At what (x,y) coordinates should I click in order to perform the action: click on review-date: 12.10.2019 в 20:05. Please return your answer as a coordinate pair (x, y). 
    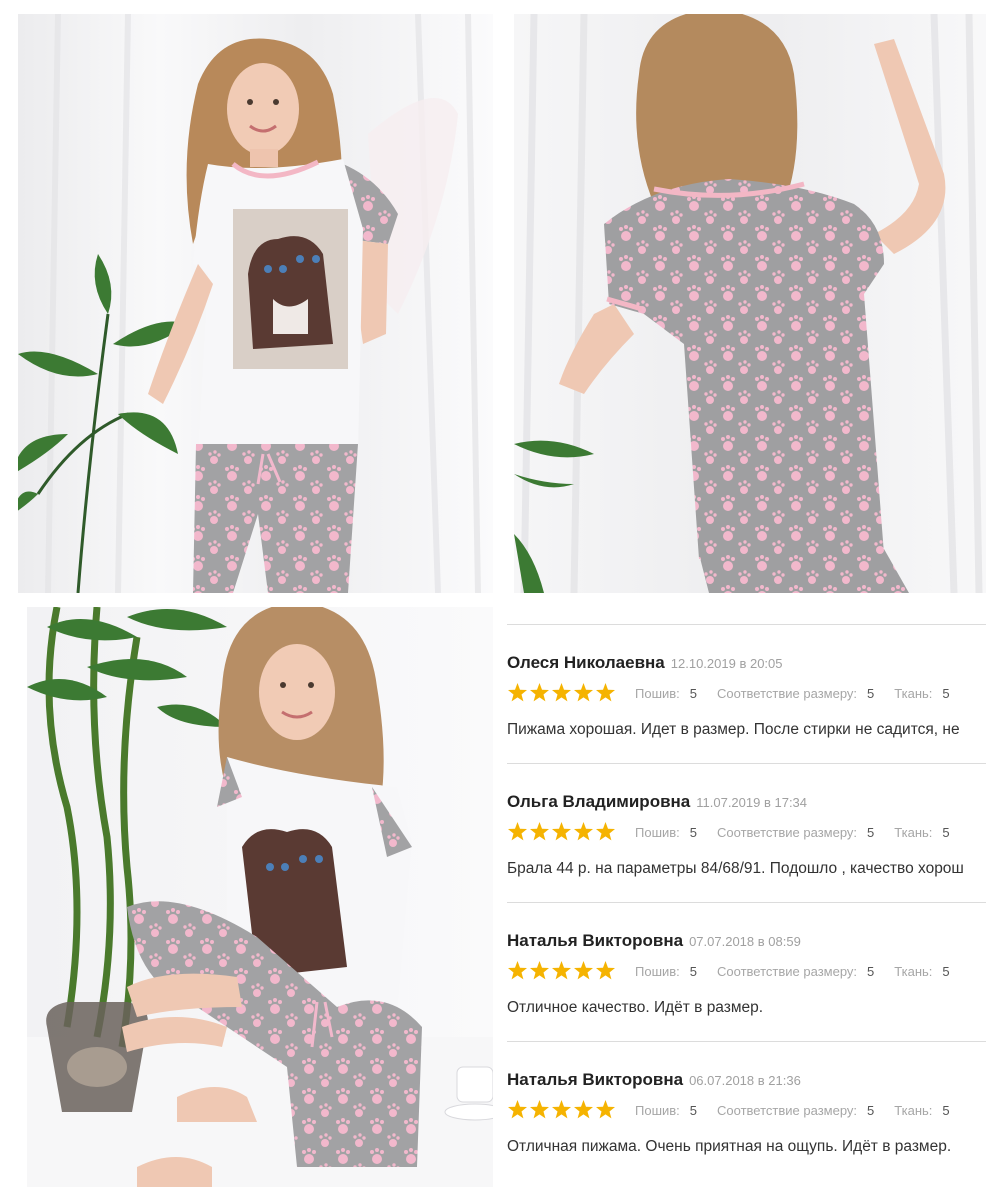
    Looking at the image, I should click on (726, 663).